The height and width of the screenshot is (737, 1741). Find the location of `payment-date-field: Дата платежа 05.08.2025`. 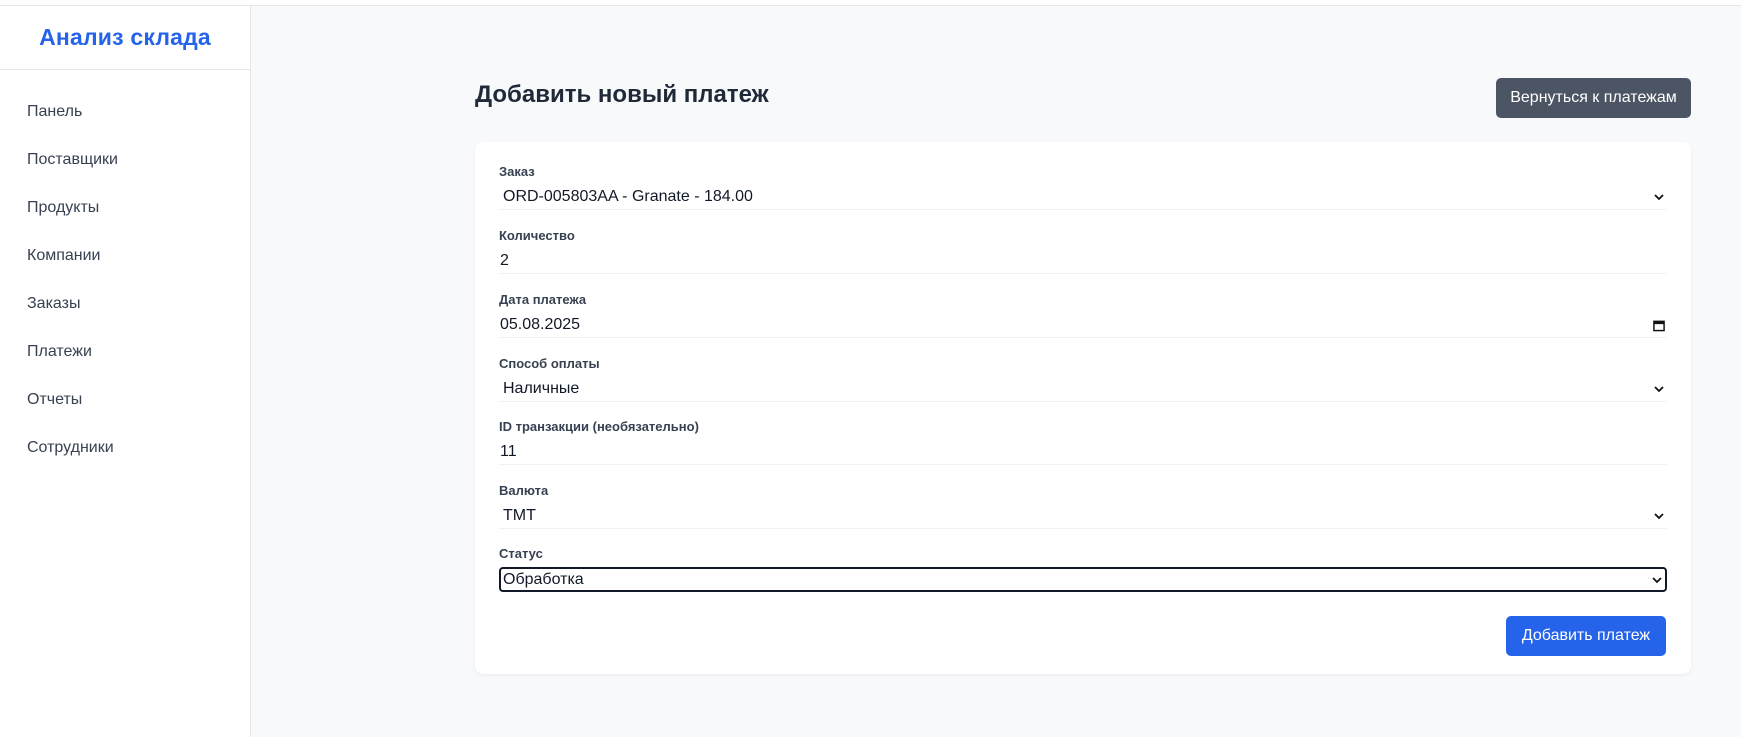

payment-date-field: Дата платежа 05.08.2025 is located at coordinates (1083, 315).